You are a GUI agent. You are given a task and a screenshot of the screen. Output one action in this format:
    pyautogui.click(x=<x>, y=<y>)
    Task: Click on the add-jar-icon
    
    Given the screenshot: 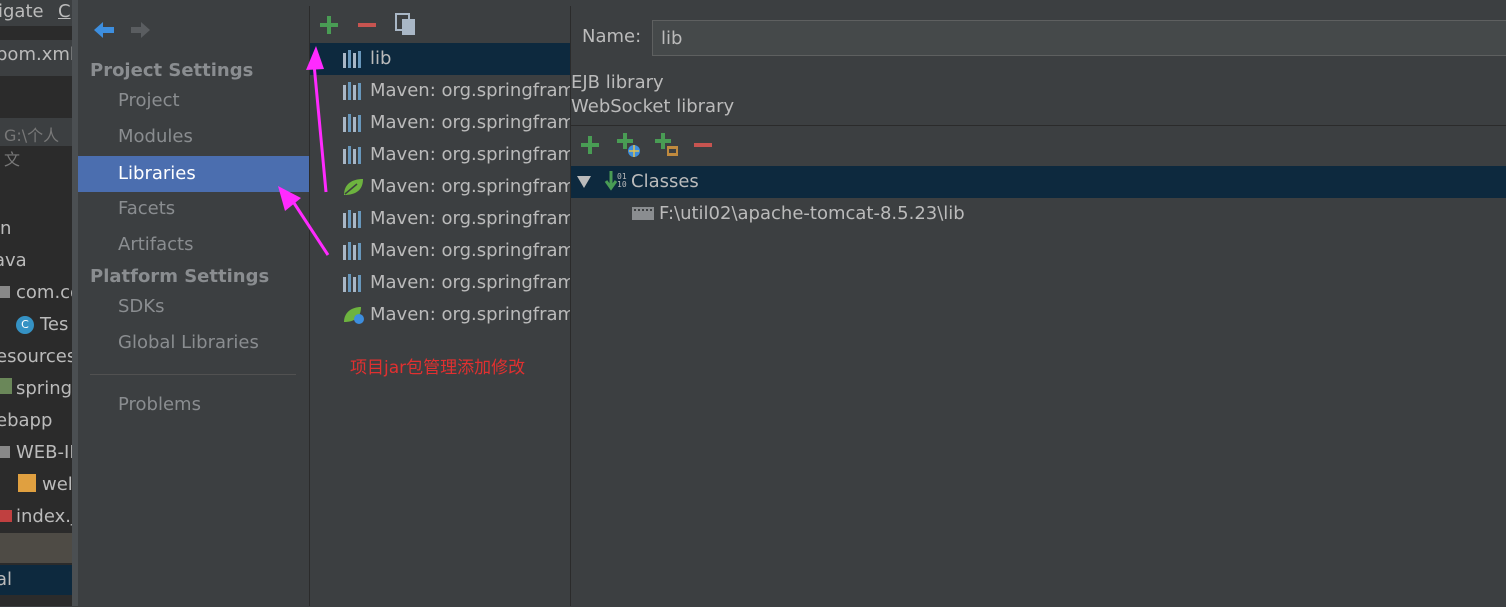 What is the action you would take?
    pyautogui.click(x=667, y=145)
    